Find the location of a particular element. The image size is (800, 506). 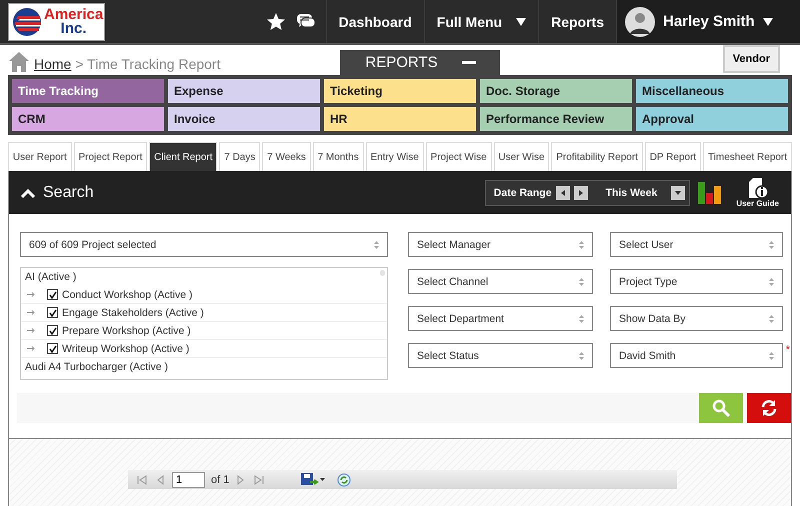

breadcrumb-link: Home is located at coordinates (53, 64).